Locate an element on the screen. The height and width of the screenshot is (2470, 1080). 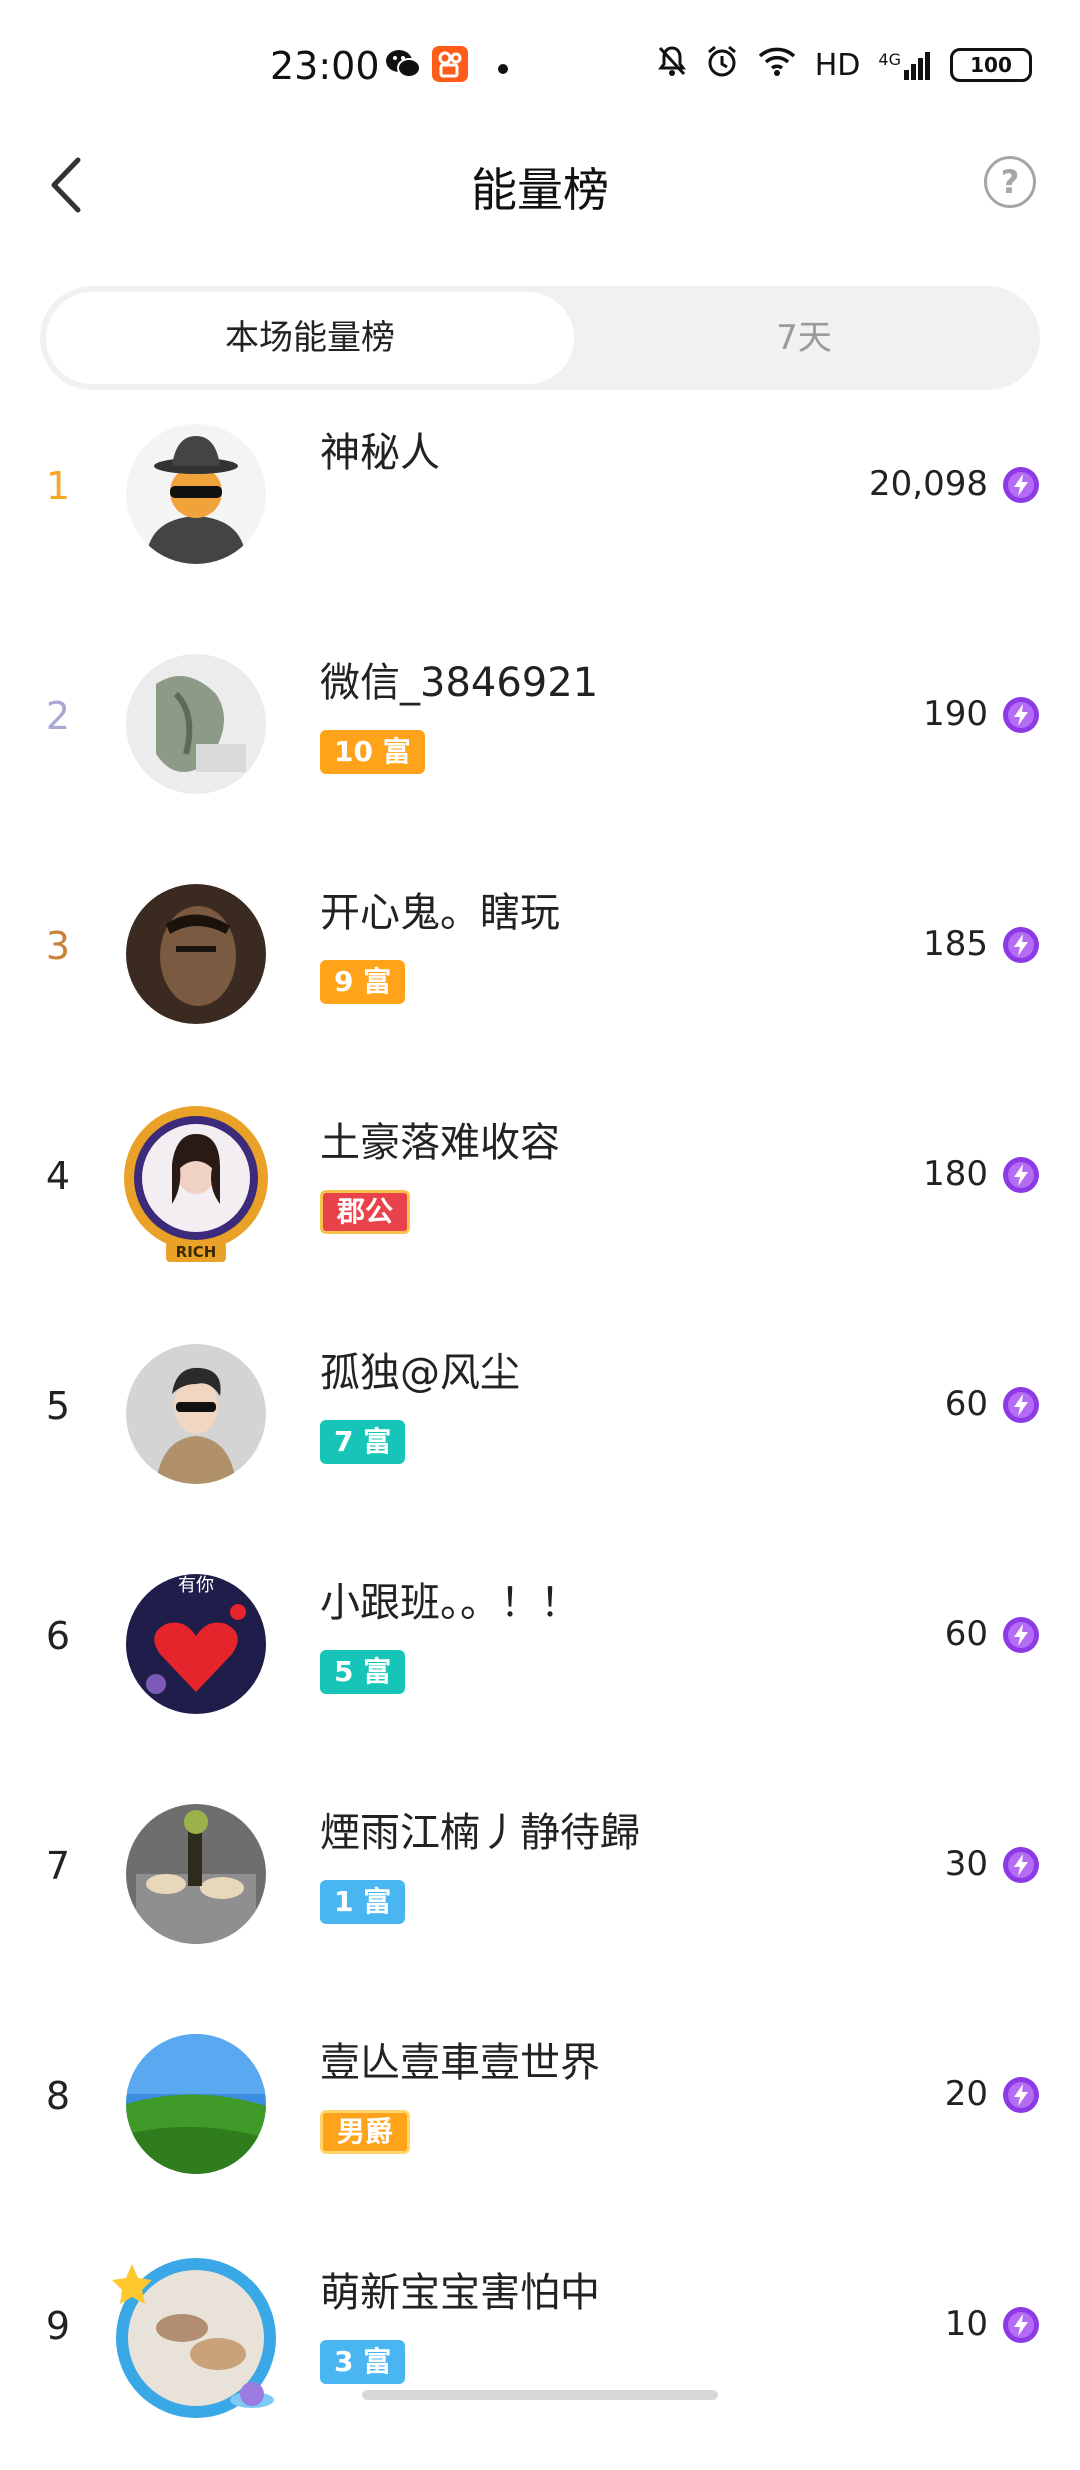
kuaishou-icon is located at coordinates (450, 66).